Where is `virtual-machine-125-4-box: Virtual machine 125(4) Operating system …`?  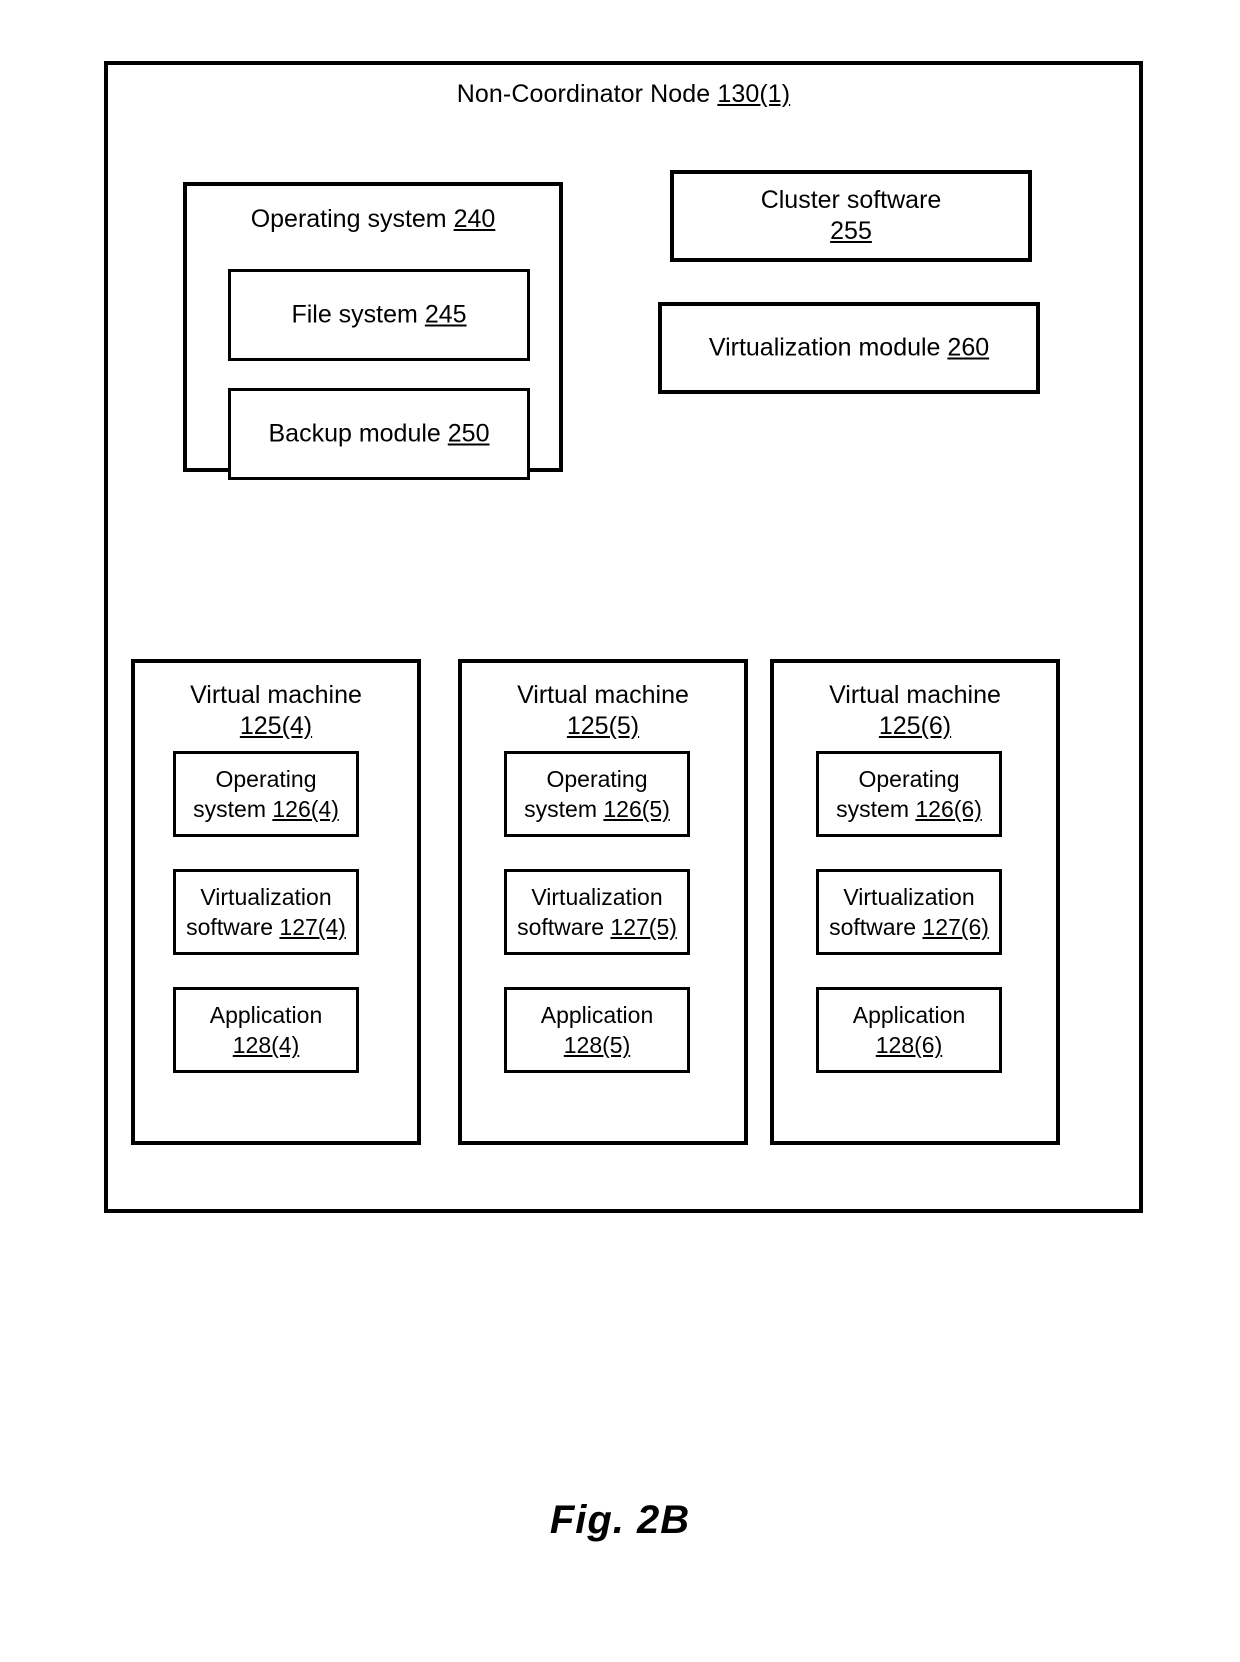 virtual-machine-125-4-box: Virtual machine 125(4) Operating system … is located at coordinates (276, 902).